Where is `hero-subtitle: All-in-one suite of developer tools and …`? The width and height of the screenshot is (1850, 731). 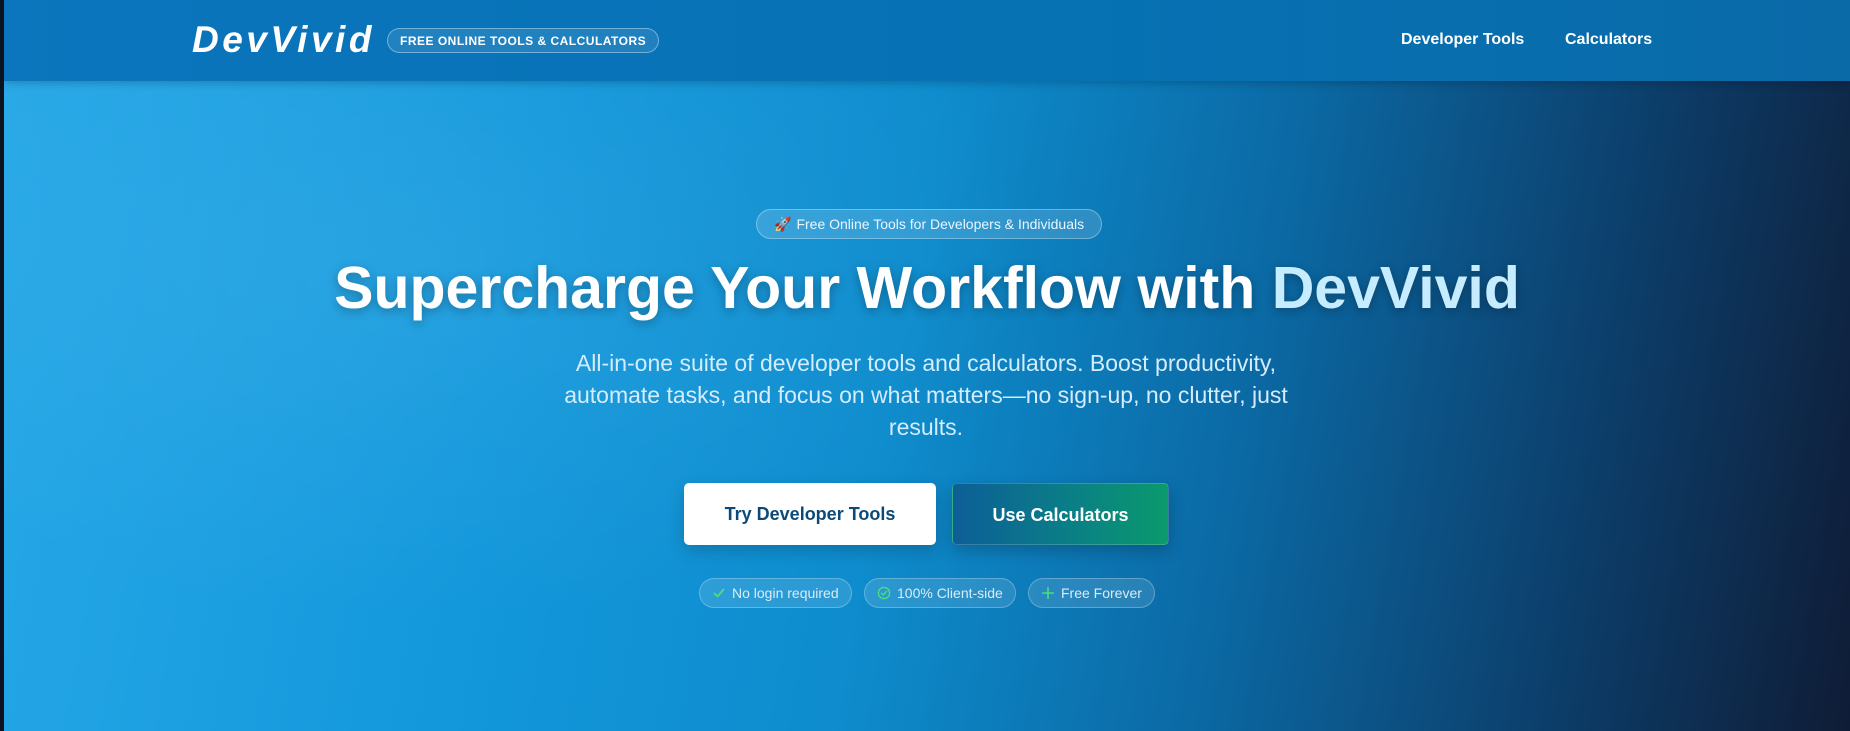 hero-subtitle: All-in-one suite of developer tools and … is located at coordinates (926, 395).